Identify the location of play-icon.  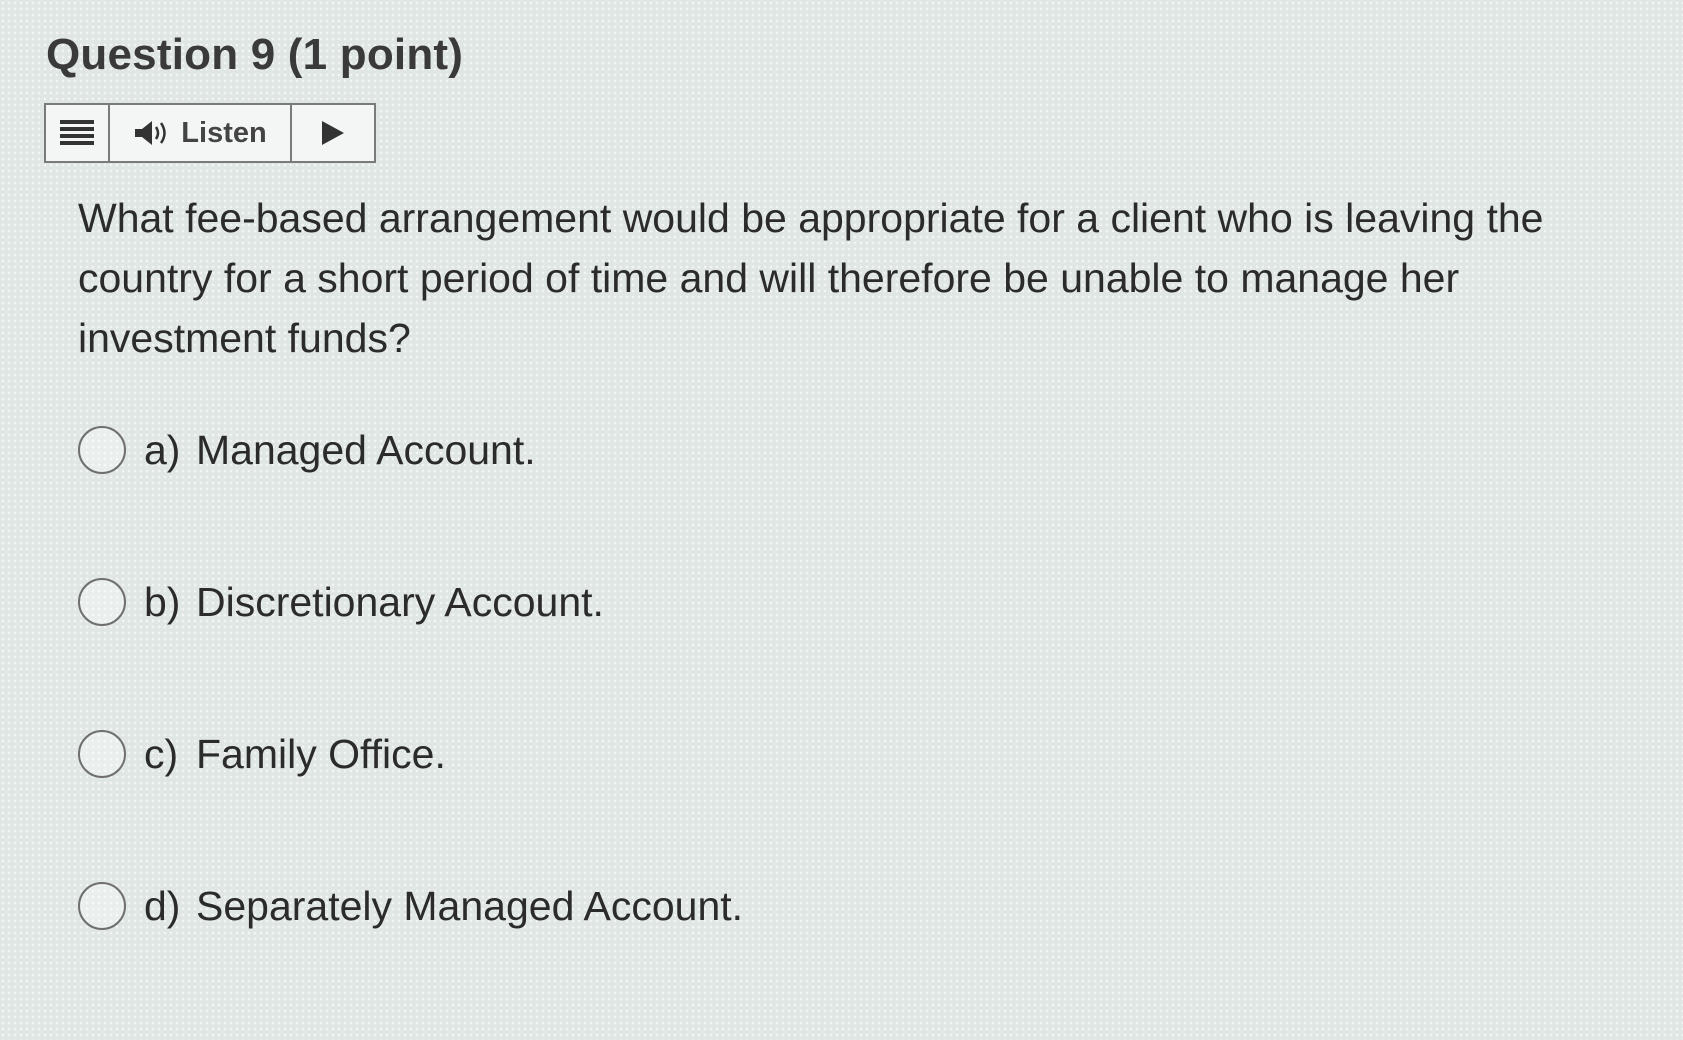
(333, 133).